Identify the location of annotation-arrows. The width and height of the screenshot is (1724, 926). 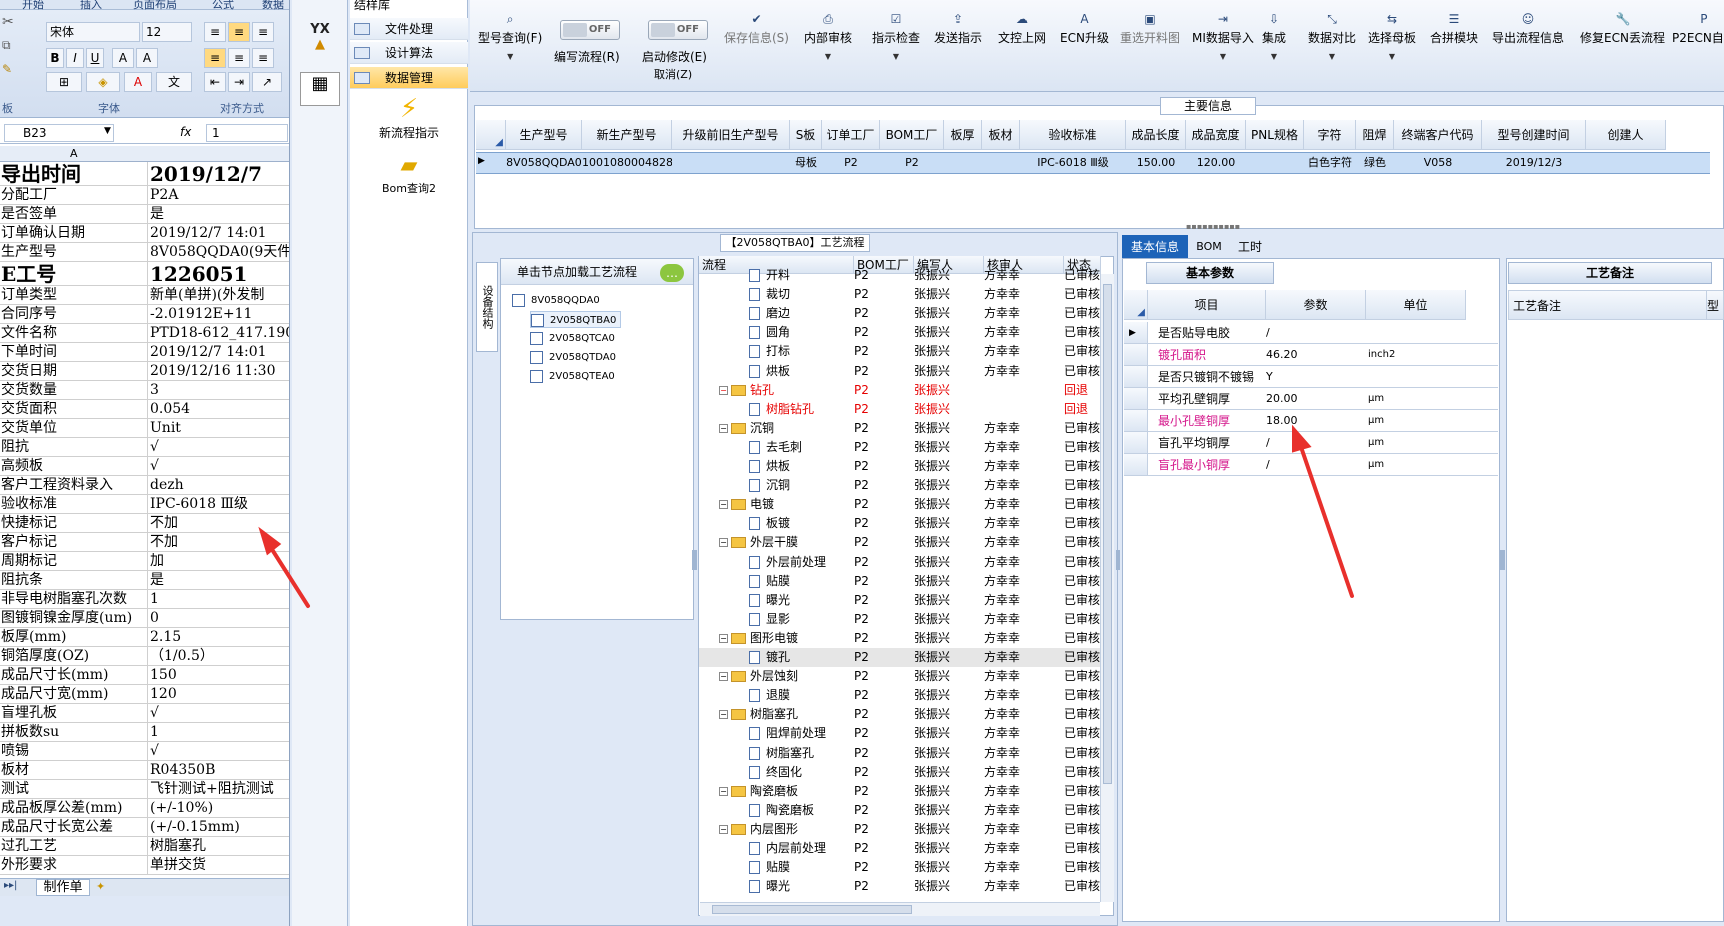
(806, 516).